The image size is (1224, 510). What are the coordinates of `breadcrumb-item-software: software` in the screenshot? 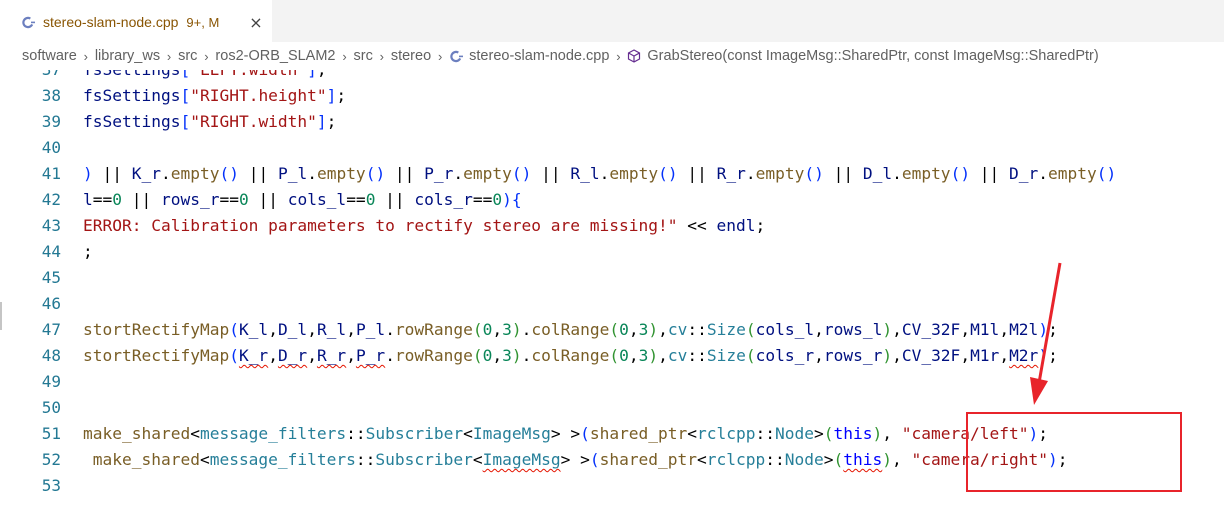 It's located at (49, 56).